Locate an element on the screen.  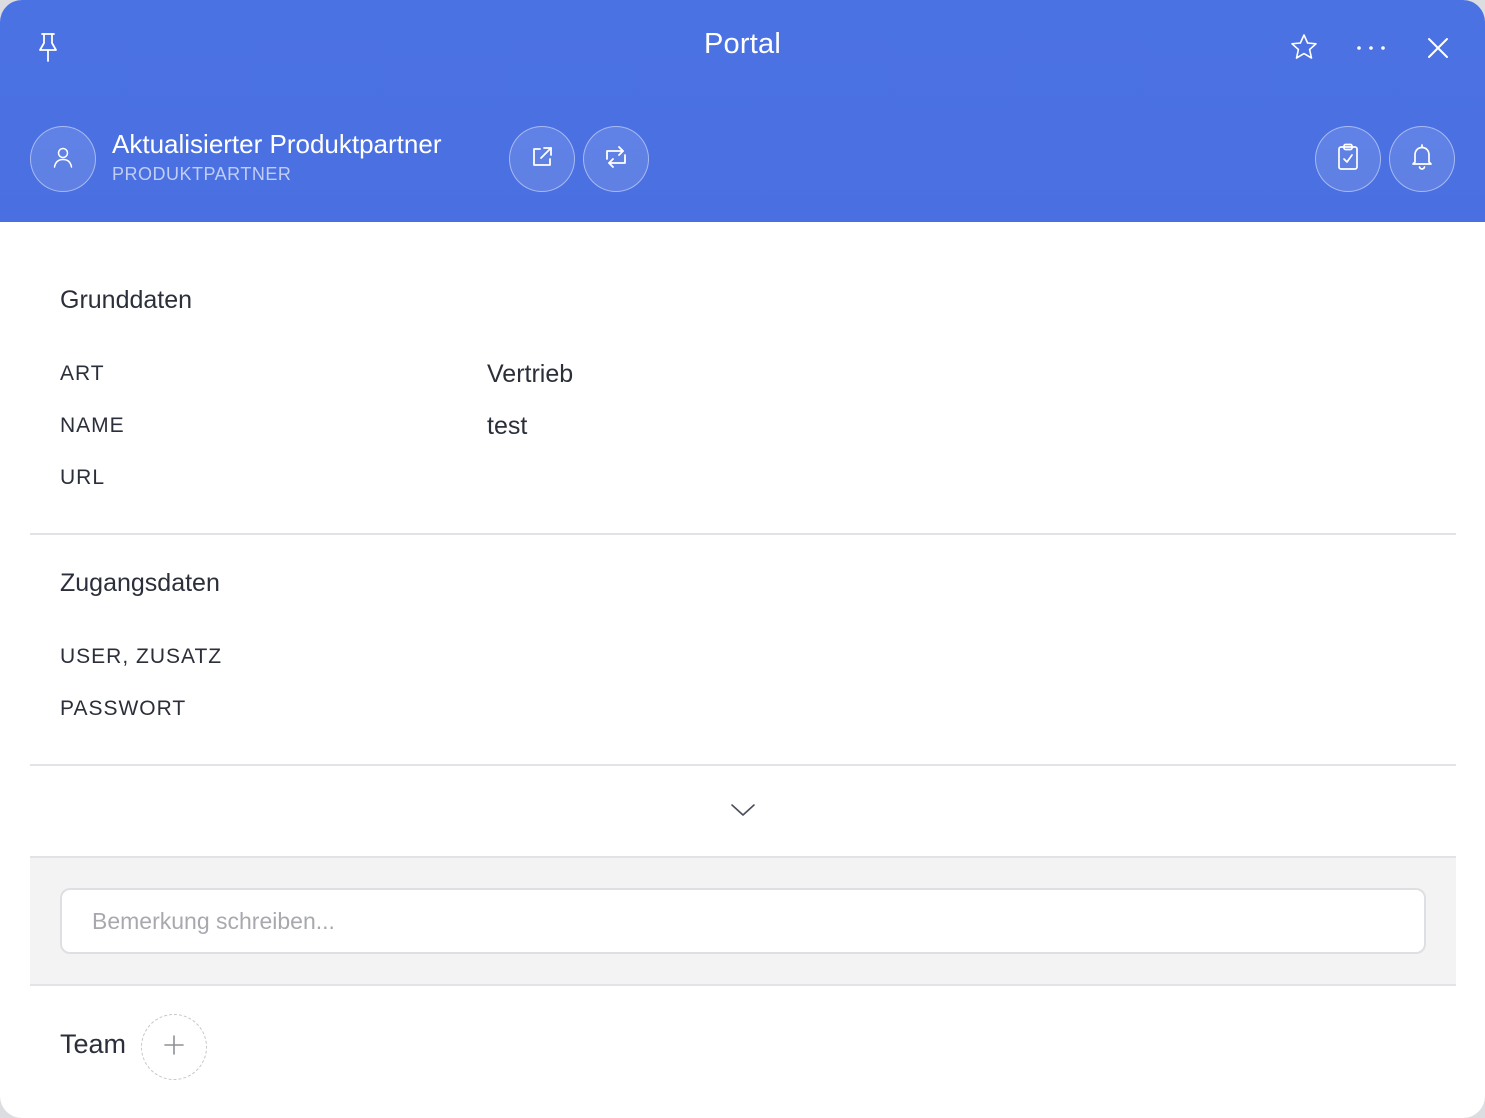
field-value-art: Vertrieb is located at coordinates (530, 374).